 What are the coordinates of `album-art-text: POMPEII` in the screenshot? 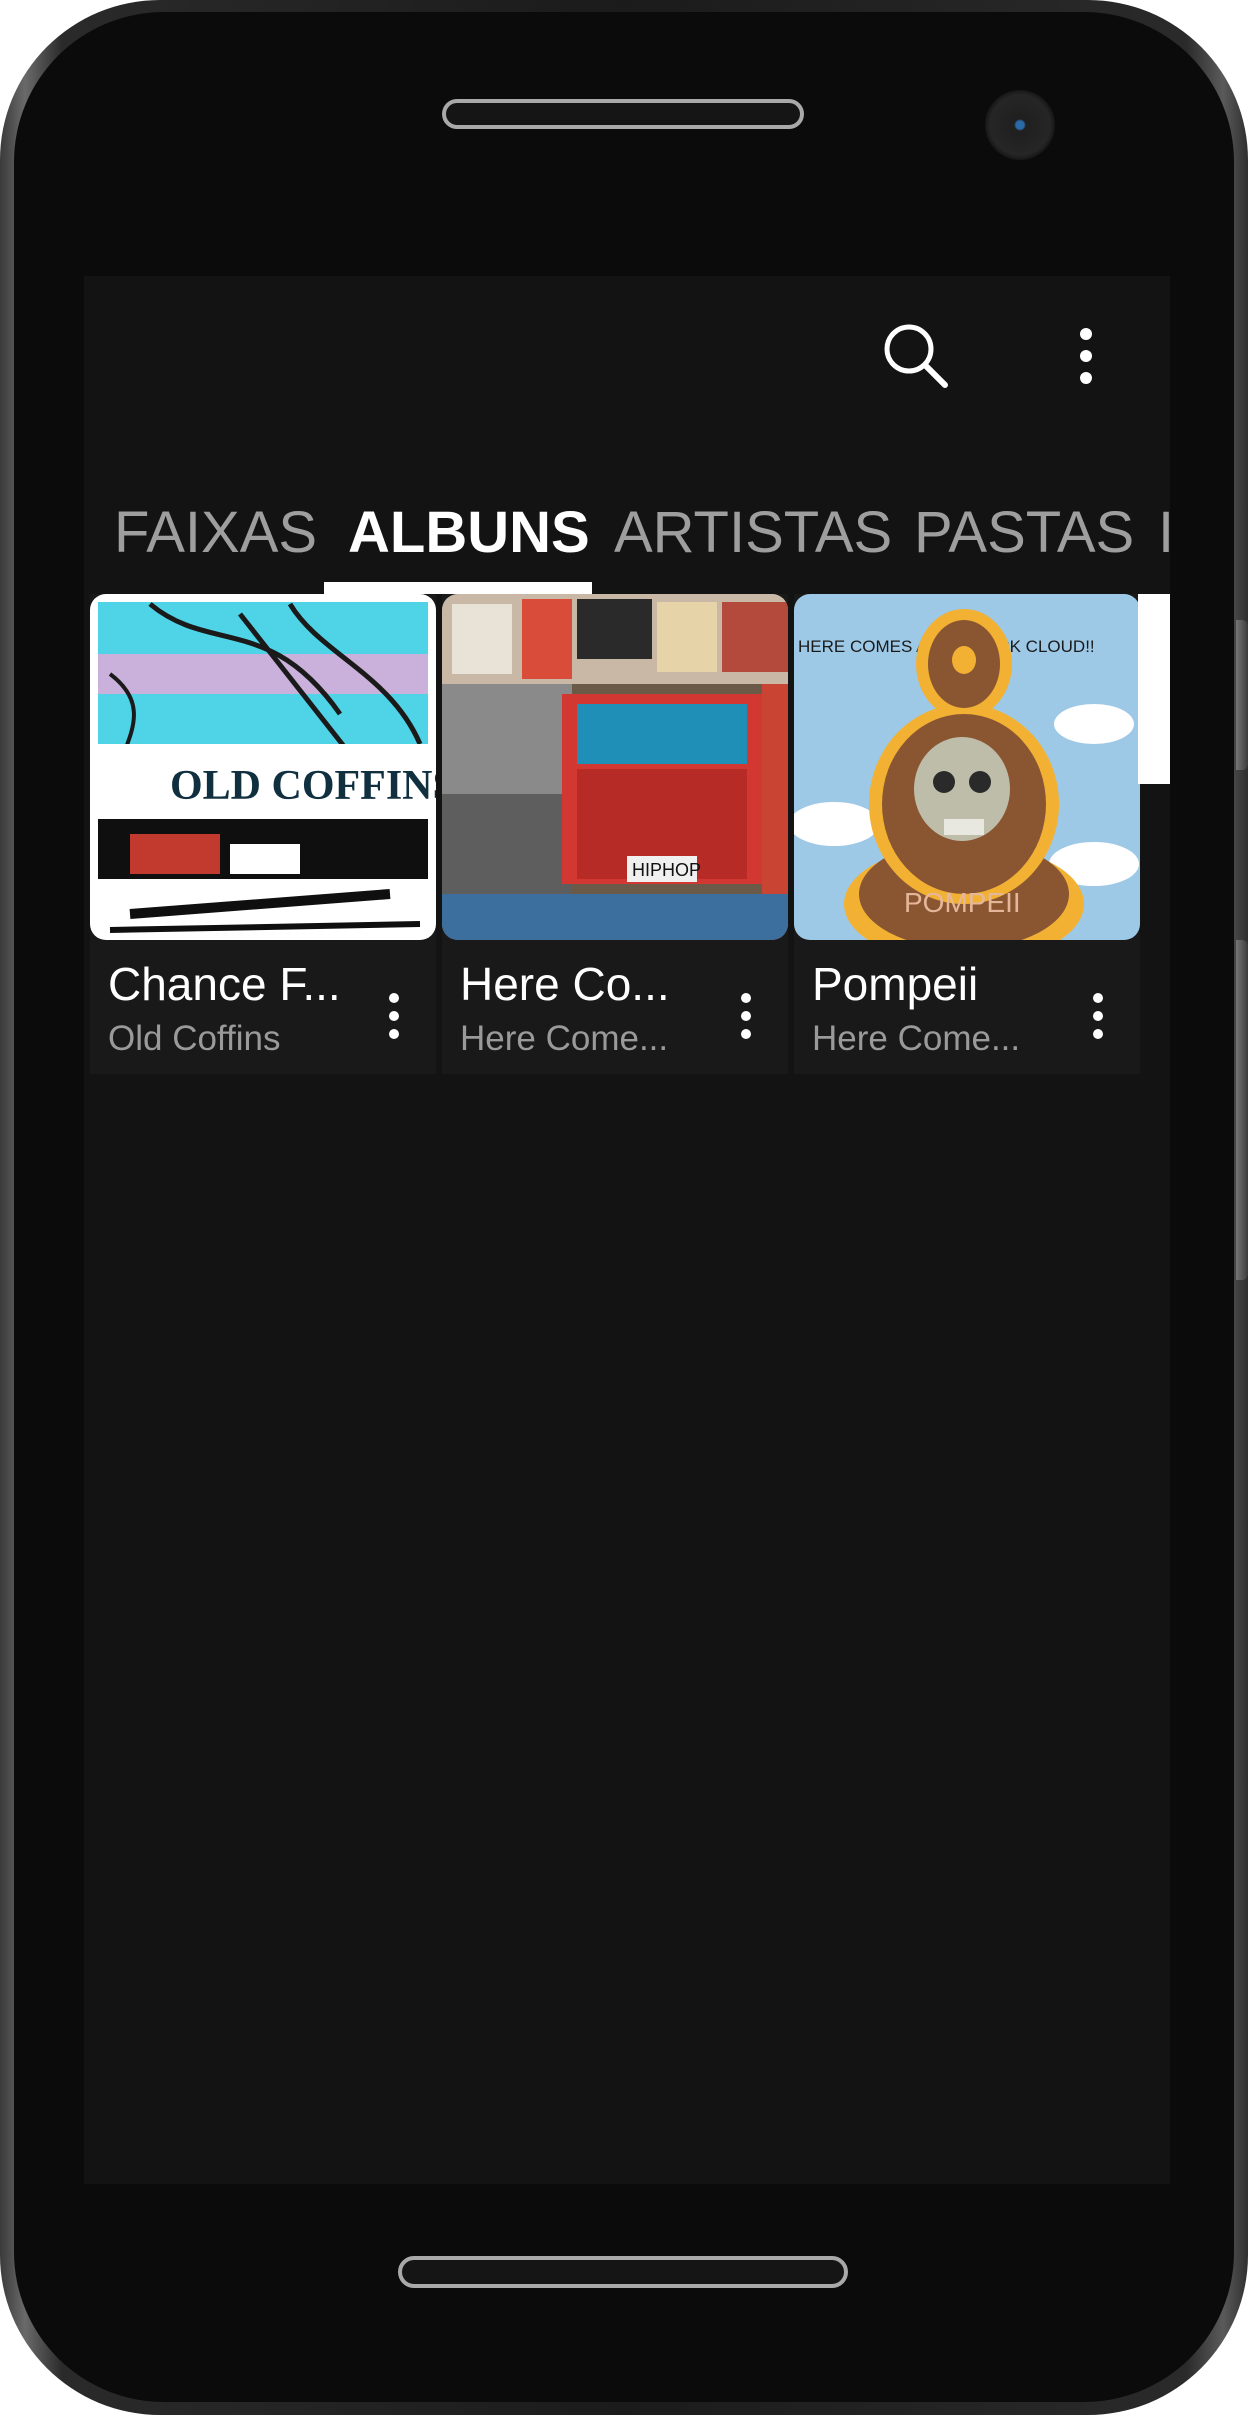 It's located at (962, 902).